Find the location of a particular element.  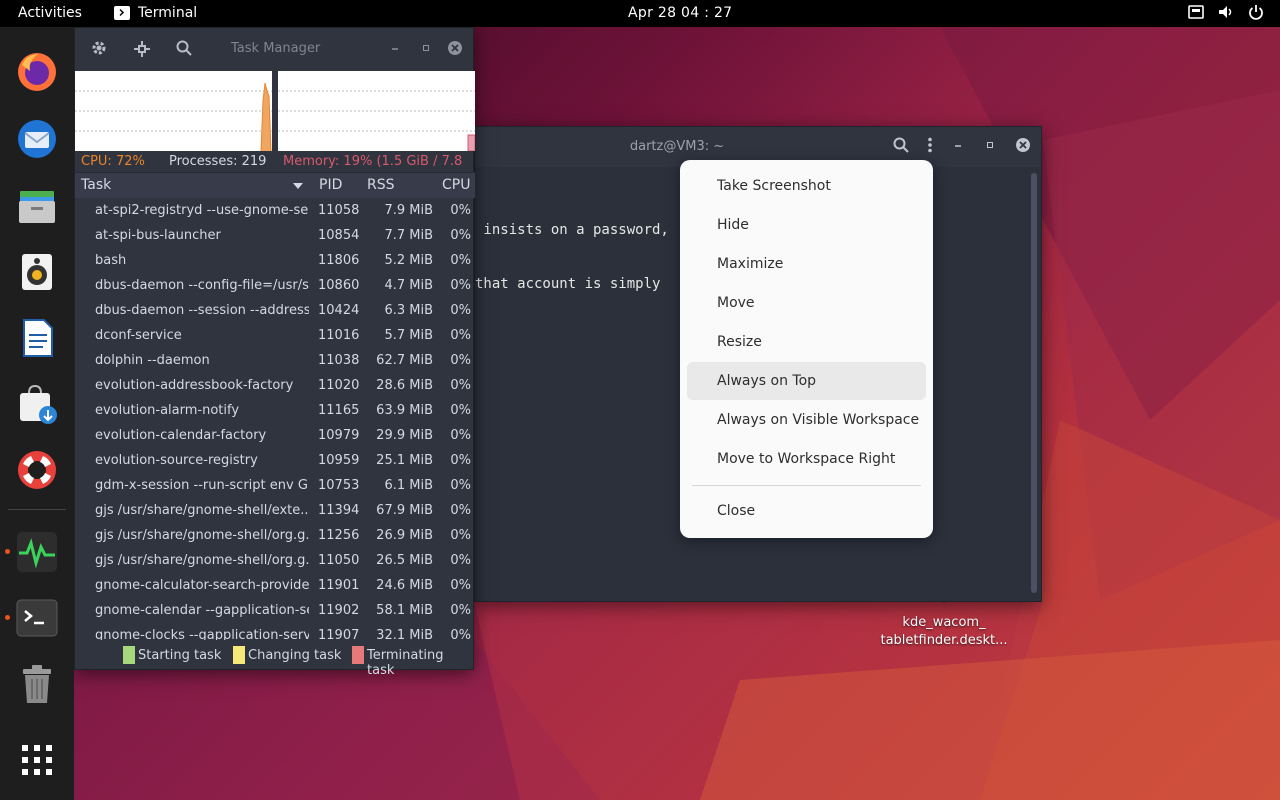

trash-icon is located at coordinates (37, 684).